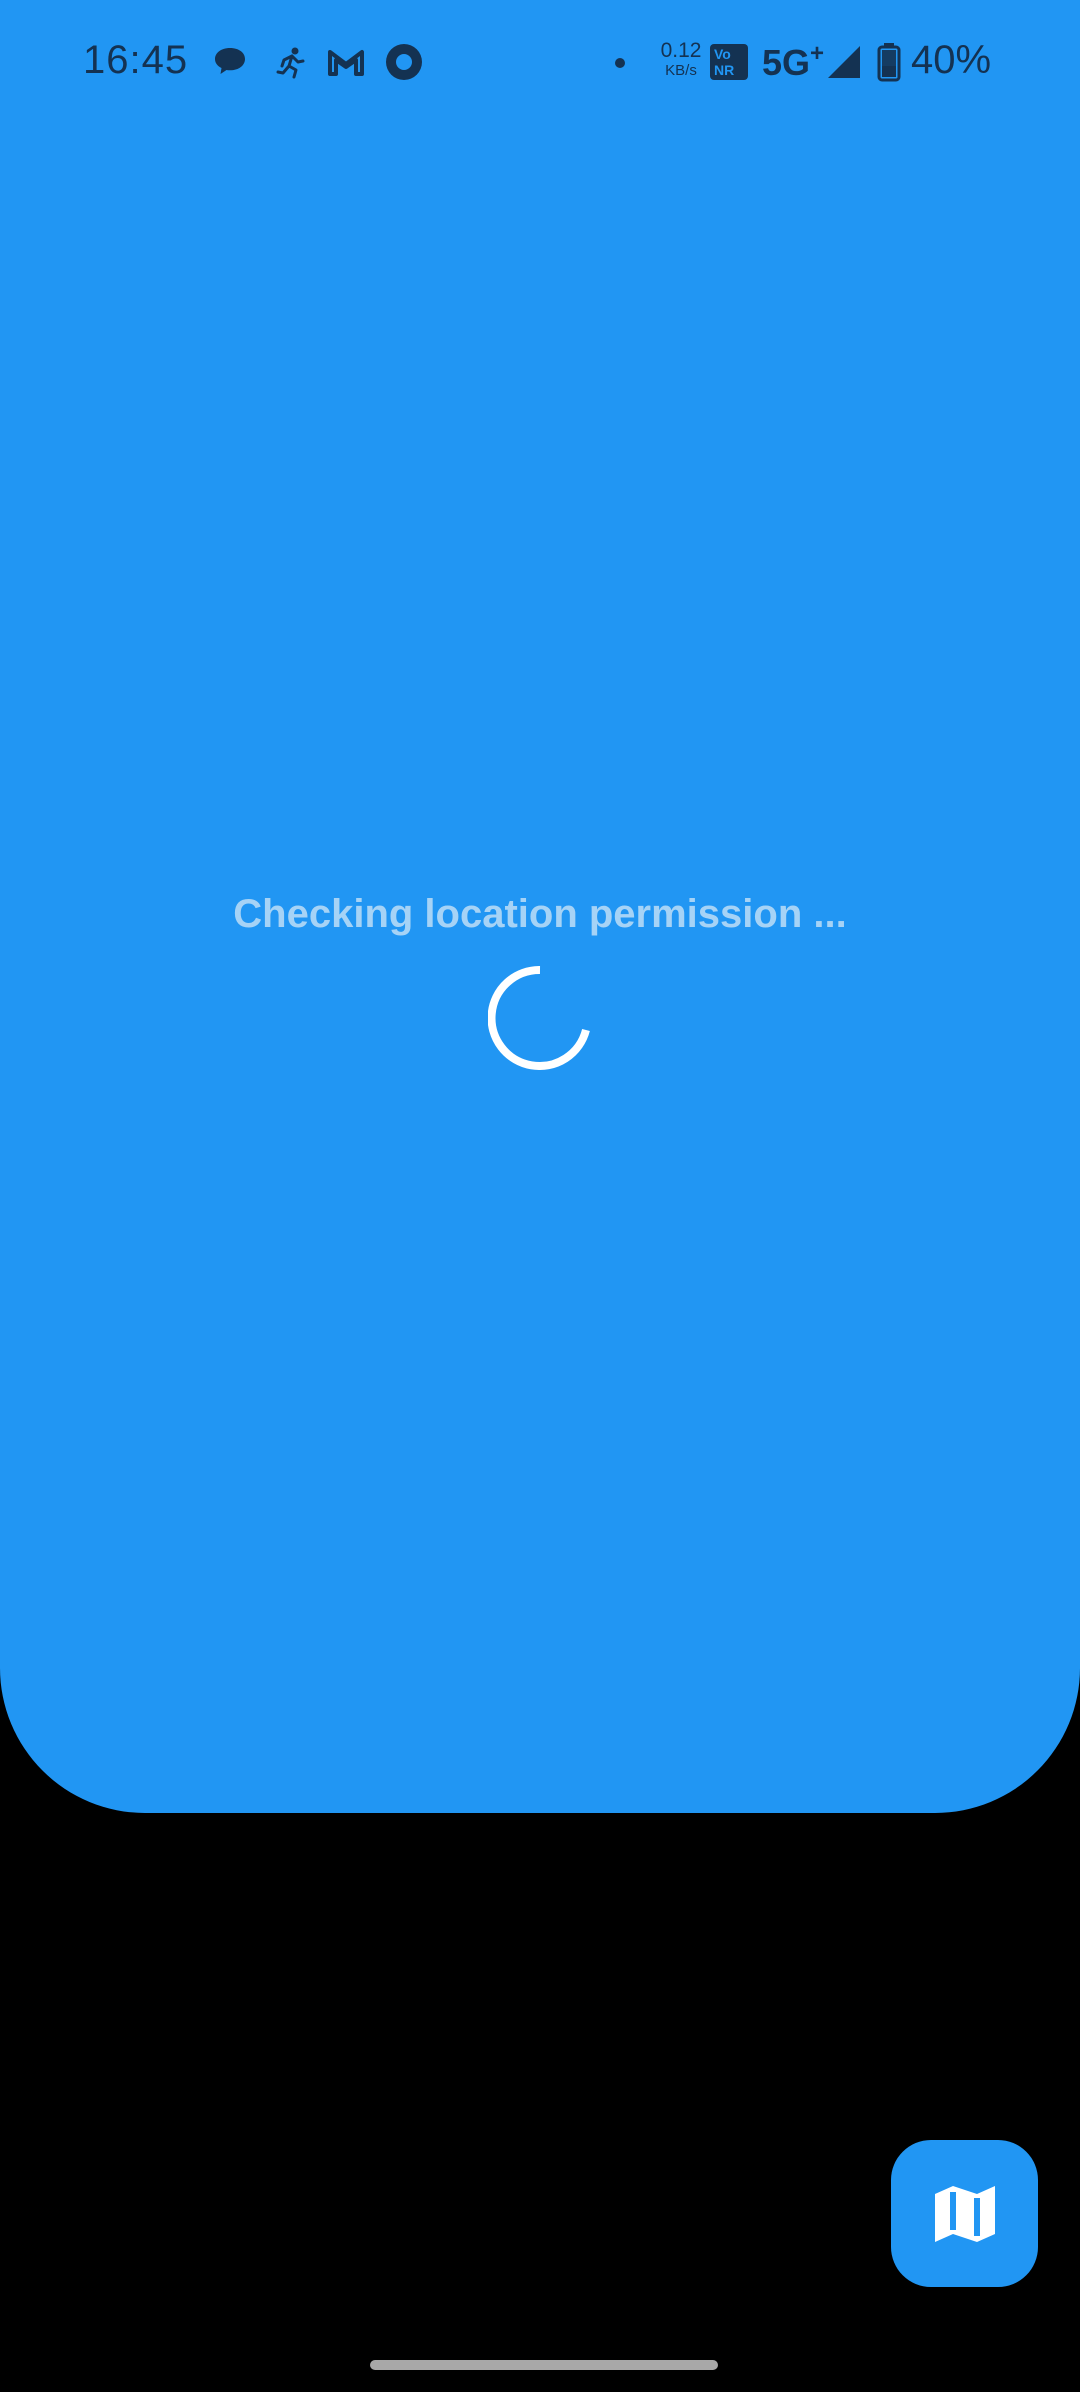 This screenshot has width=1080, height=2392. Describe the element at coordinates (404, 62) in the screenshot. I see `ring-app-icon` at that location.